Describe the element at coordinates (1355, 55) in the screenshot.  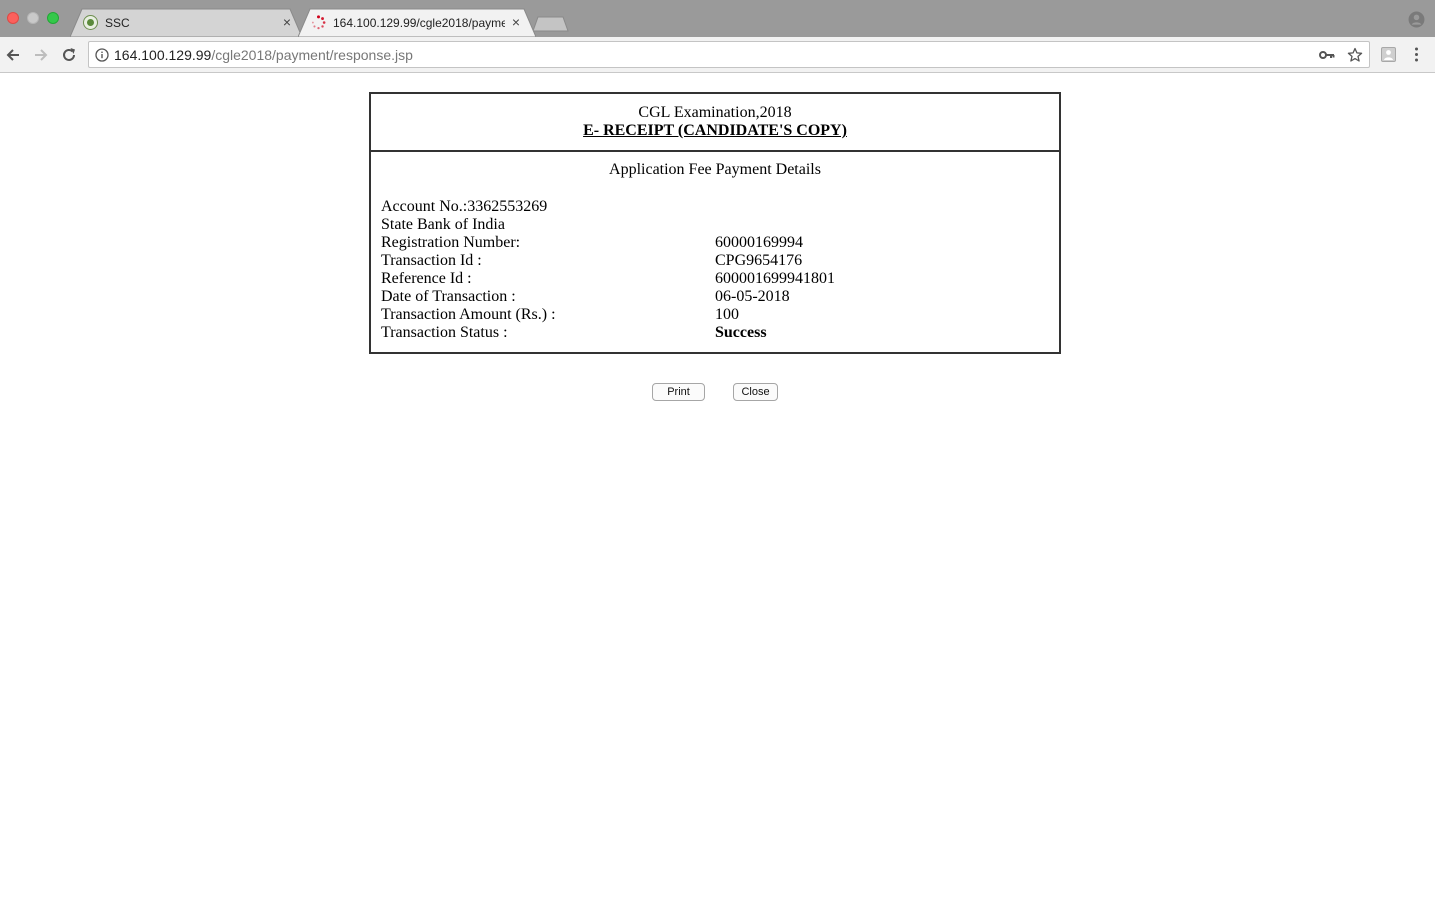
I see `star-icon` at that location.